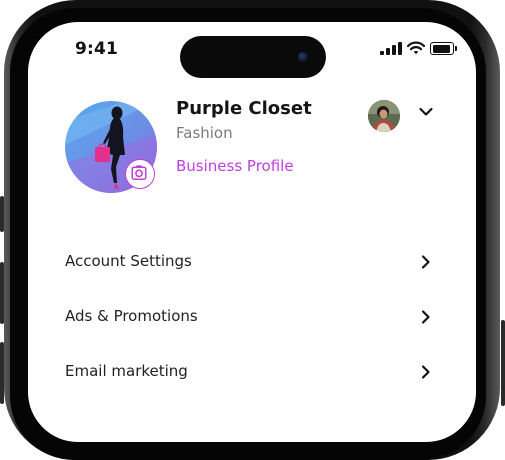  What do you see at coordinates (303, 57) in the screenshot?
I see `front-camera` at bounding box center [303, 57].